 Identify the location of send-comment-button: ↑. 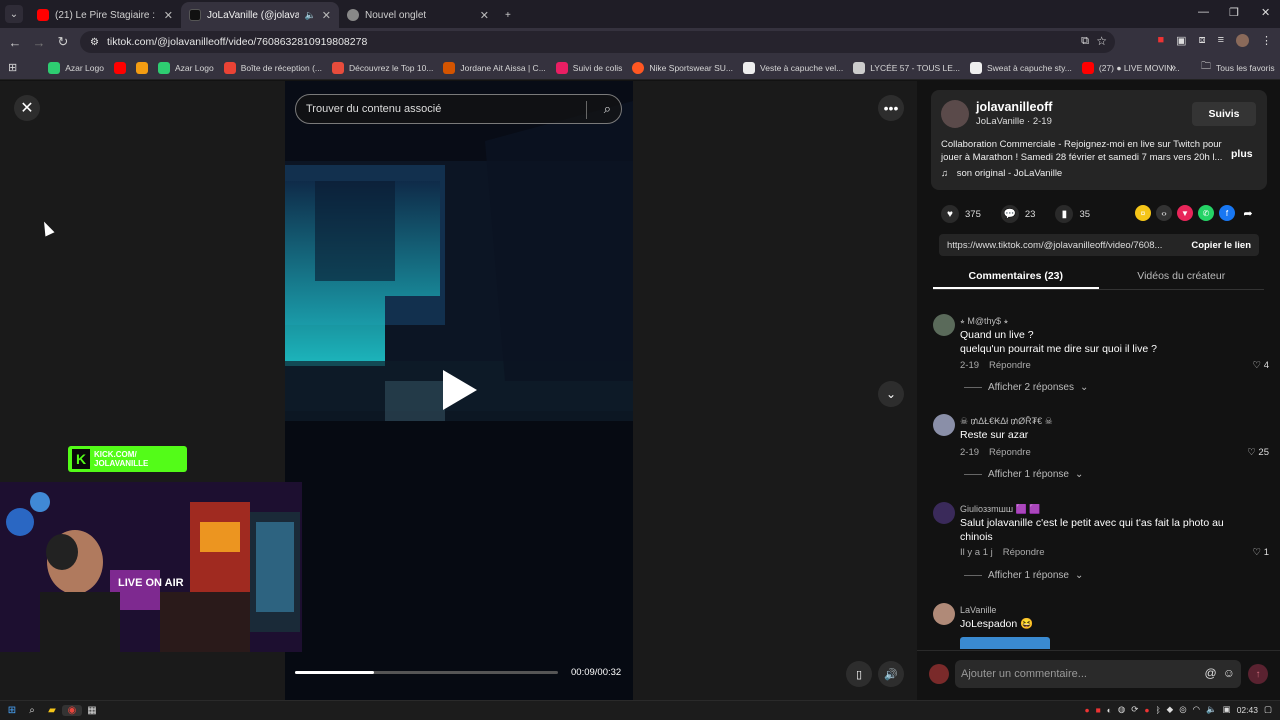
(1258, 674).